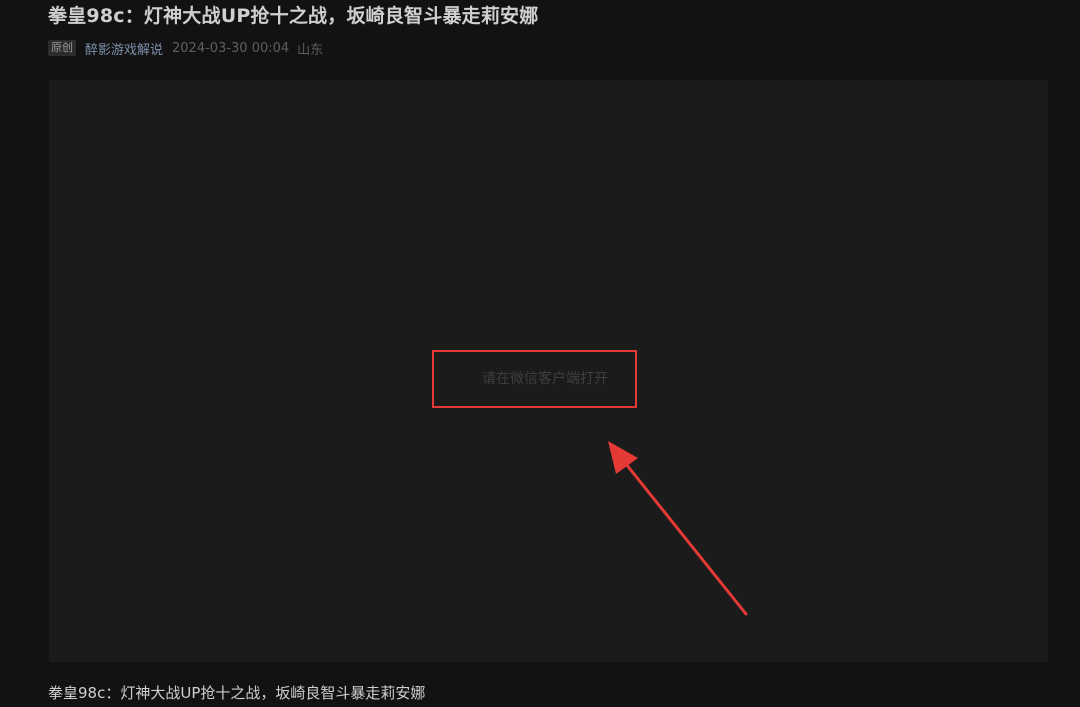  What do you see at coordinates (231, 48) in the screenshot?
I see `publish-date: 2024-03-30 00:04` at bounding box center [231, 48].